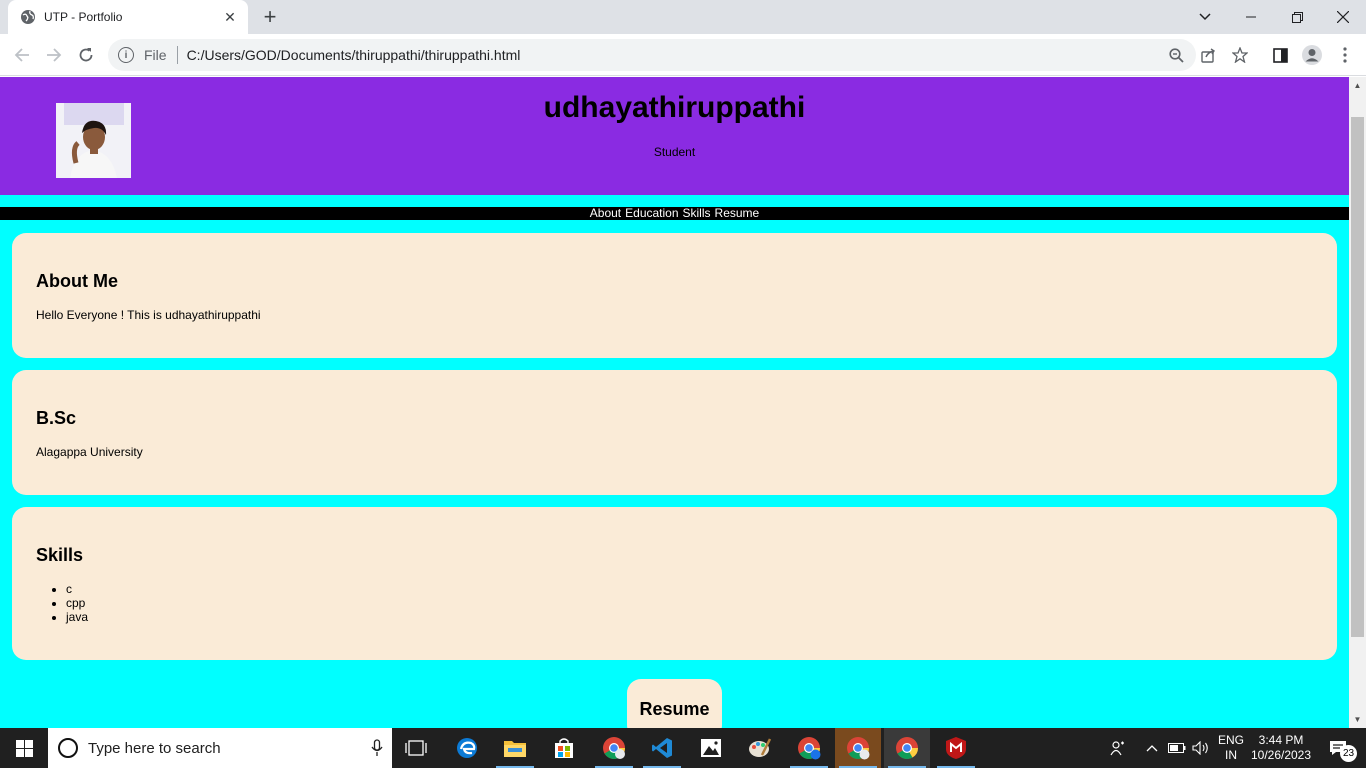 The image size is (1366, 768). What do you see at coordinates (154, 748) in the screenshot?
I see `search-placeholder: Type here to search` at bounding box center [154, 748].